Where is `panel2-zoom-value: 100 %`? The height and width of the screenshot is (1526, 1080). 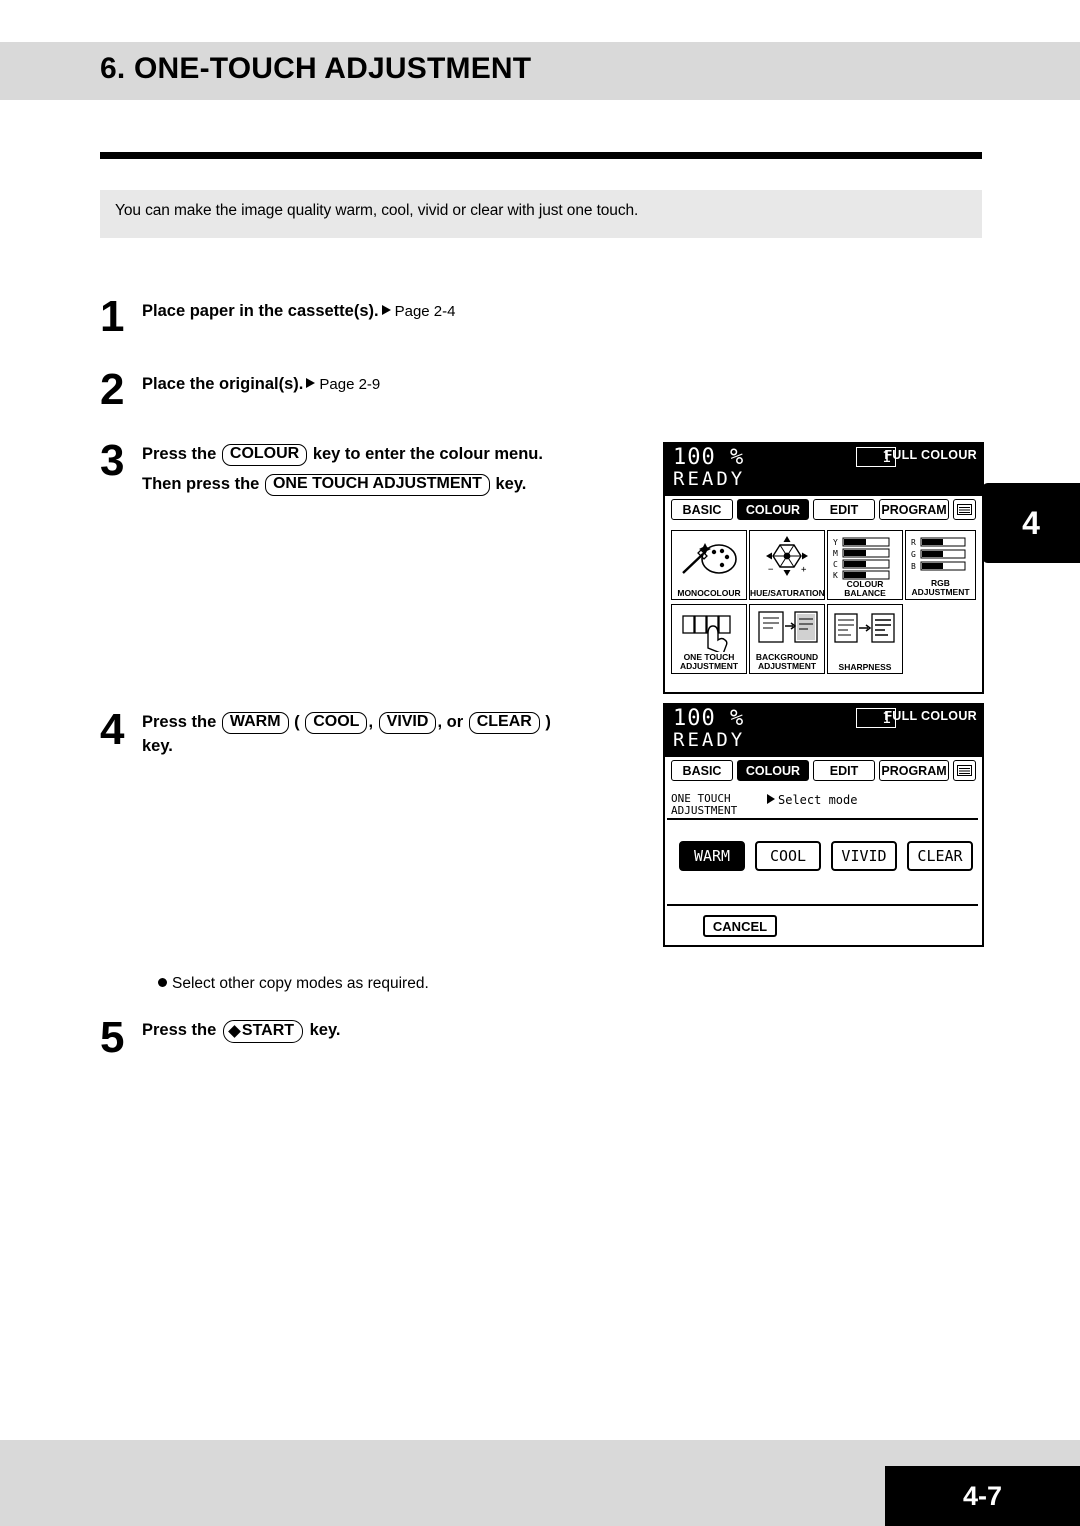 panel2-zoom-value: 100 % is located at coordinates (709, 718).